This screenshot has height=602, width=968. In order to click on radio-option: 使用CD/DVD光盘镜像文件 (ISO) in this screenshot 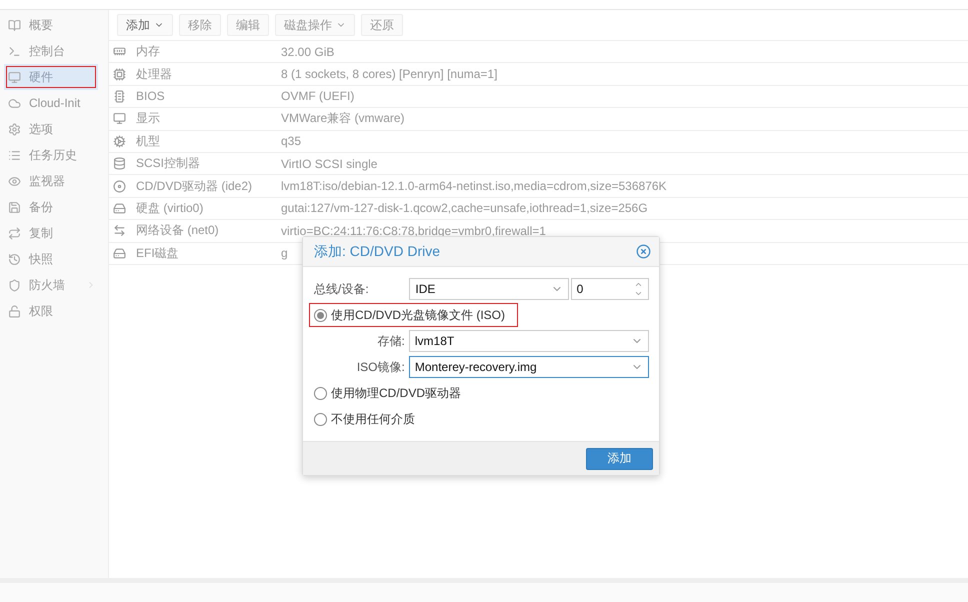, I will do `click(413, 315)`.